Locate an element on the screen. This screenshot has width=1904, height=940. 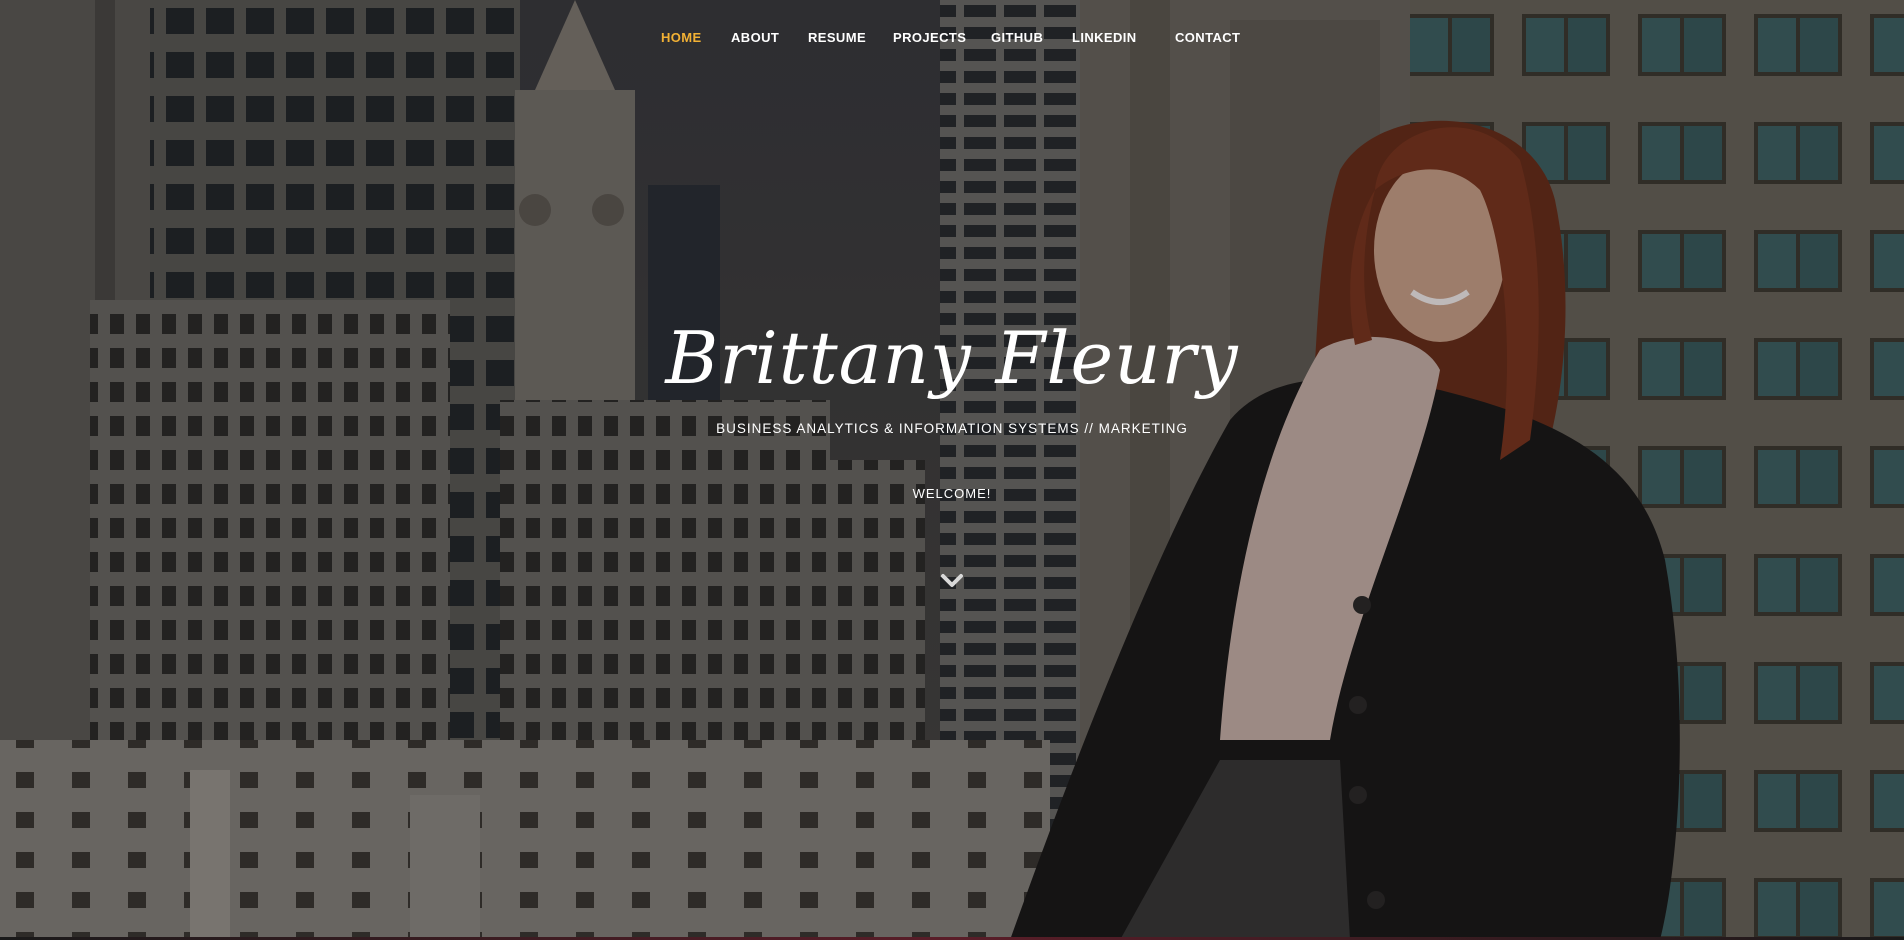
hero-welcome: WELCOME! is located at coordinates (952, 493).